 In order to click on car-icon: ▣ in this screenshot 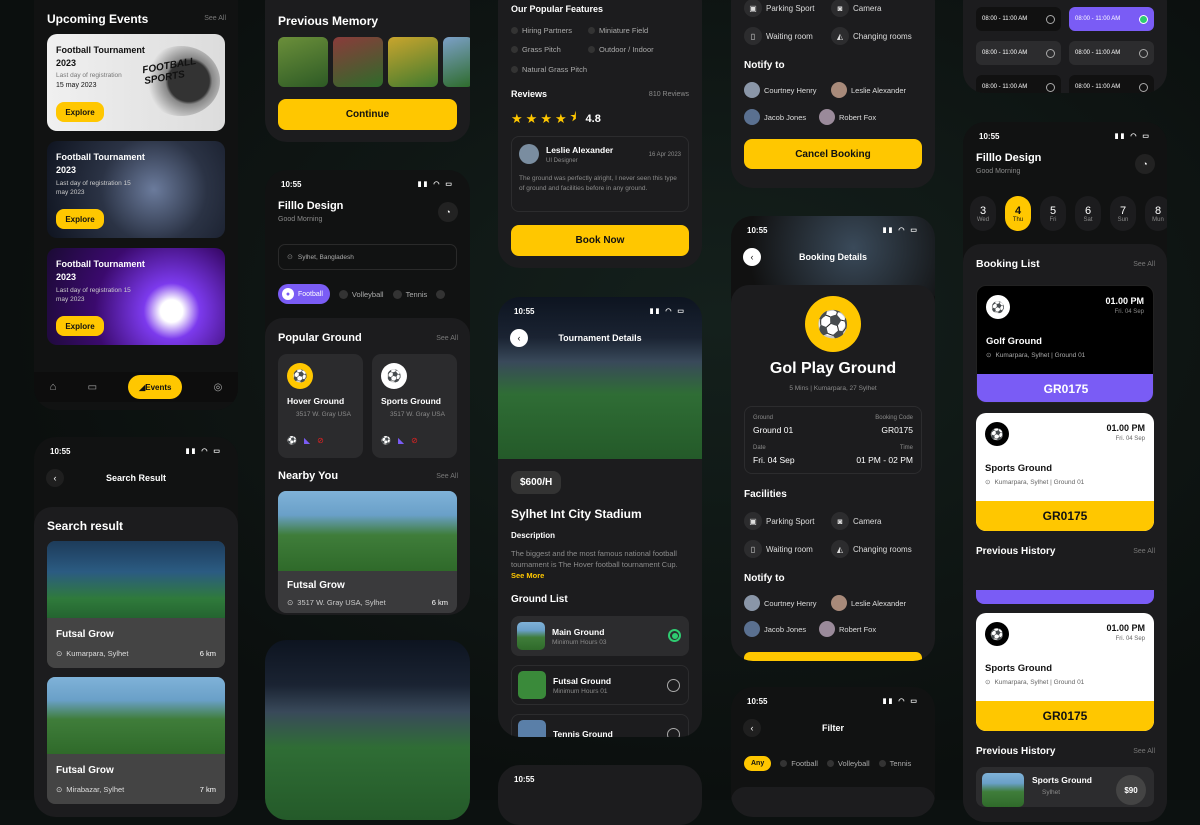, I will do `click(753, 521)`.